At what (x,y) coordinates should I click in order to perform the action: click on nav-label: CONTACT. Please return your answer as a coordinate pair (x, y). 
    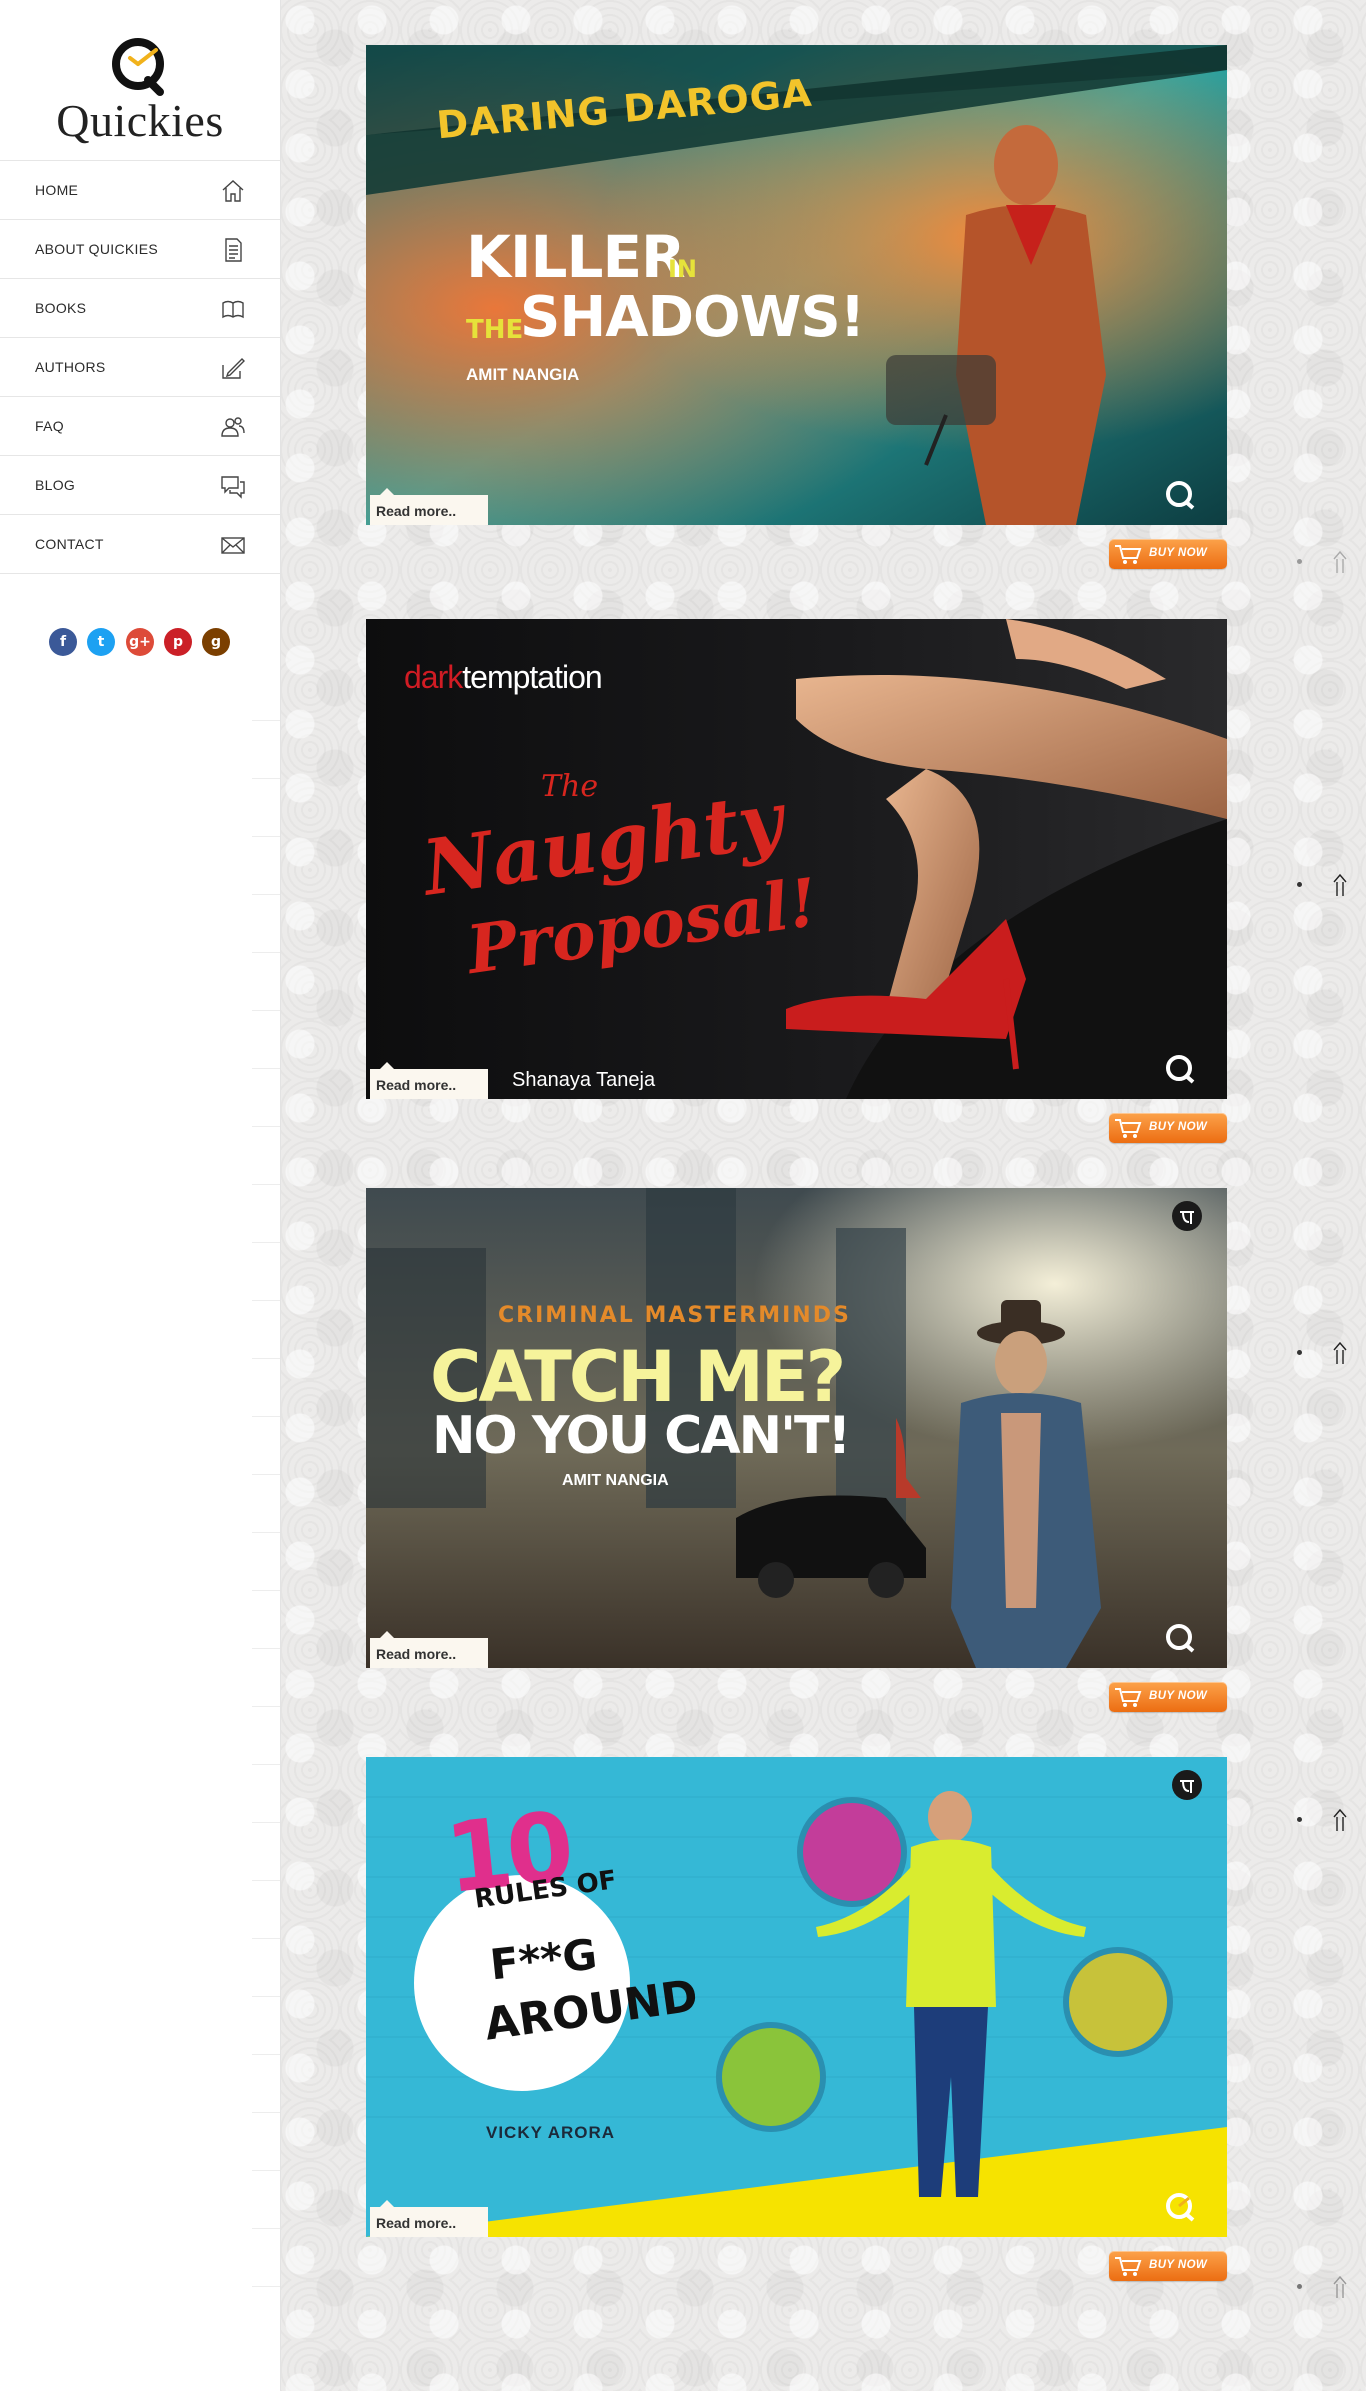
    Looking at the image, I should click on (69, 544).